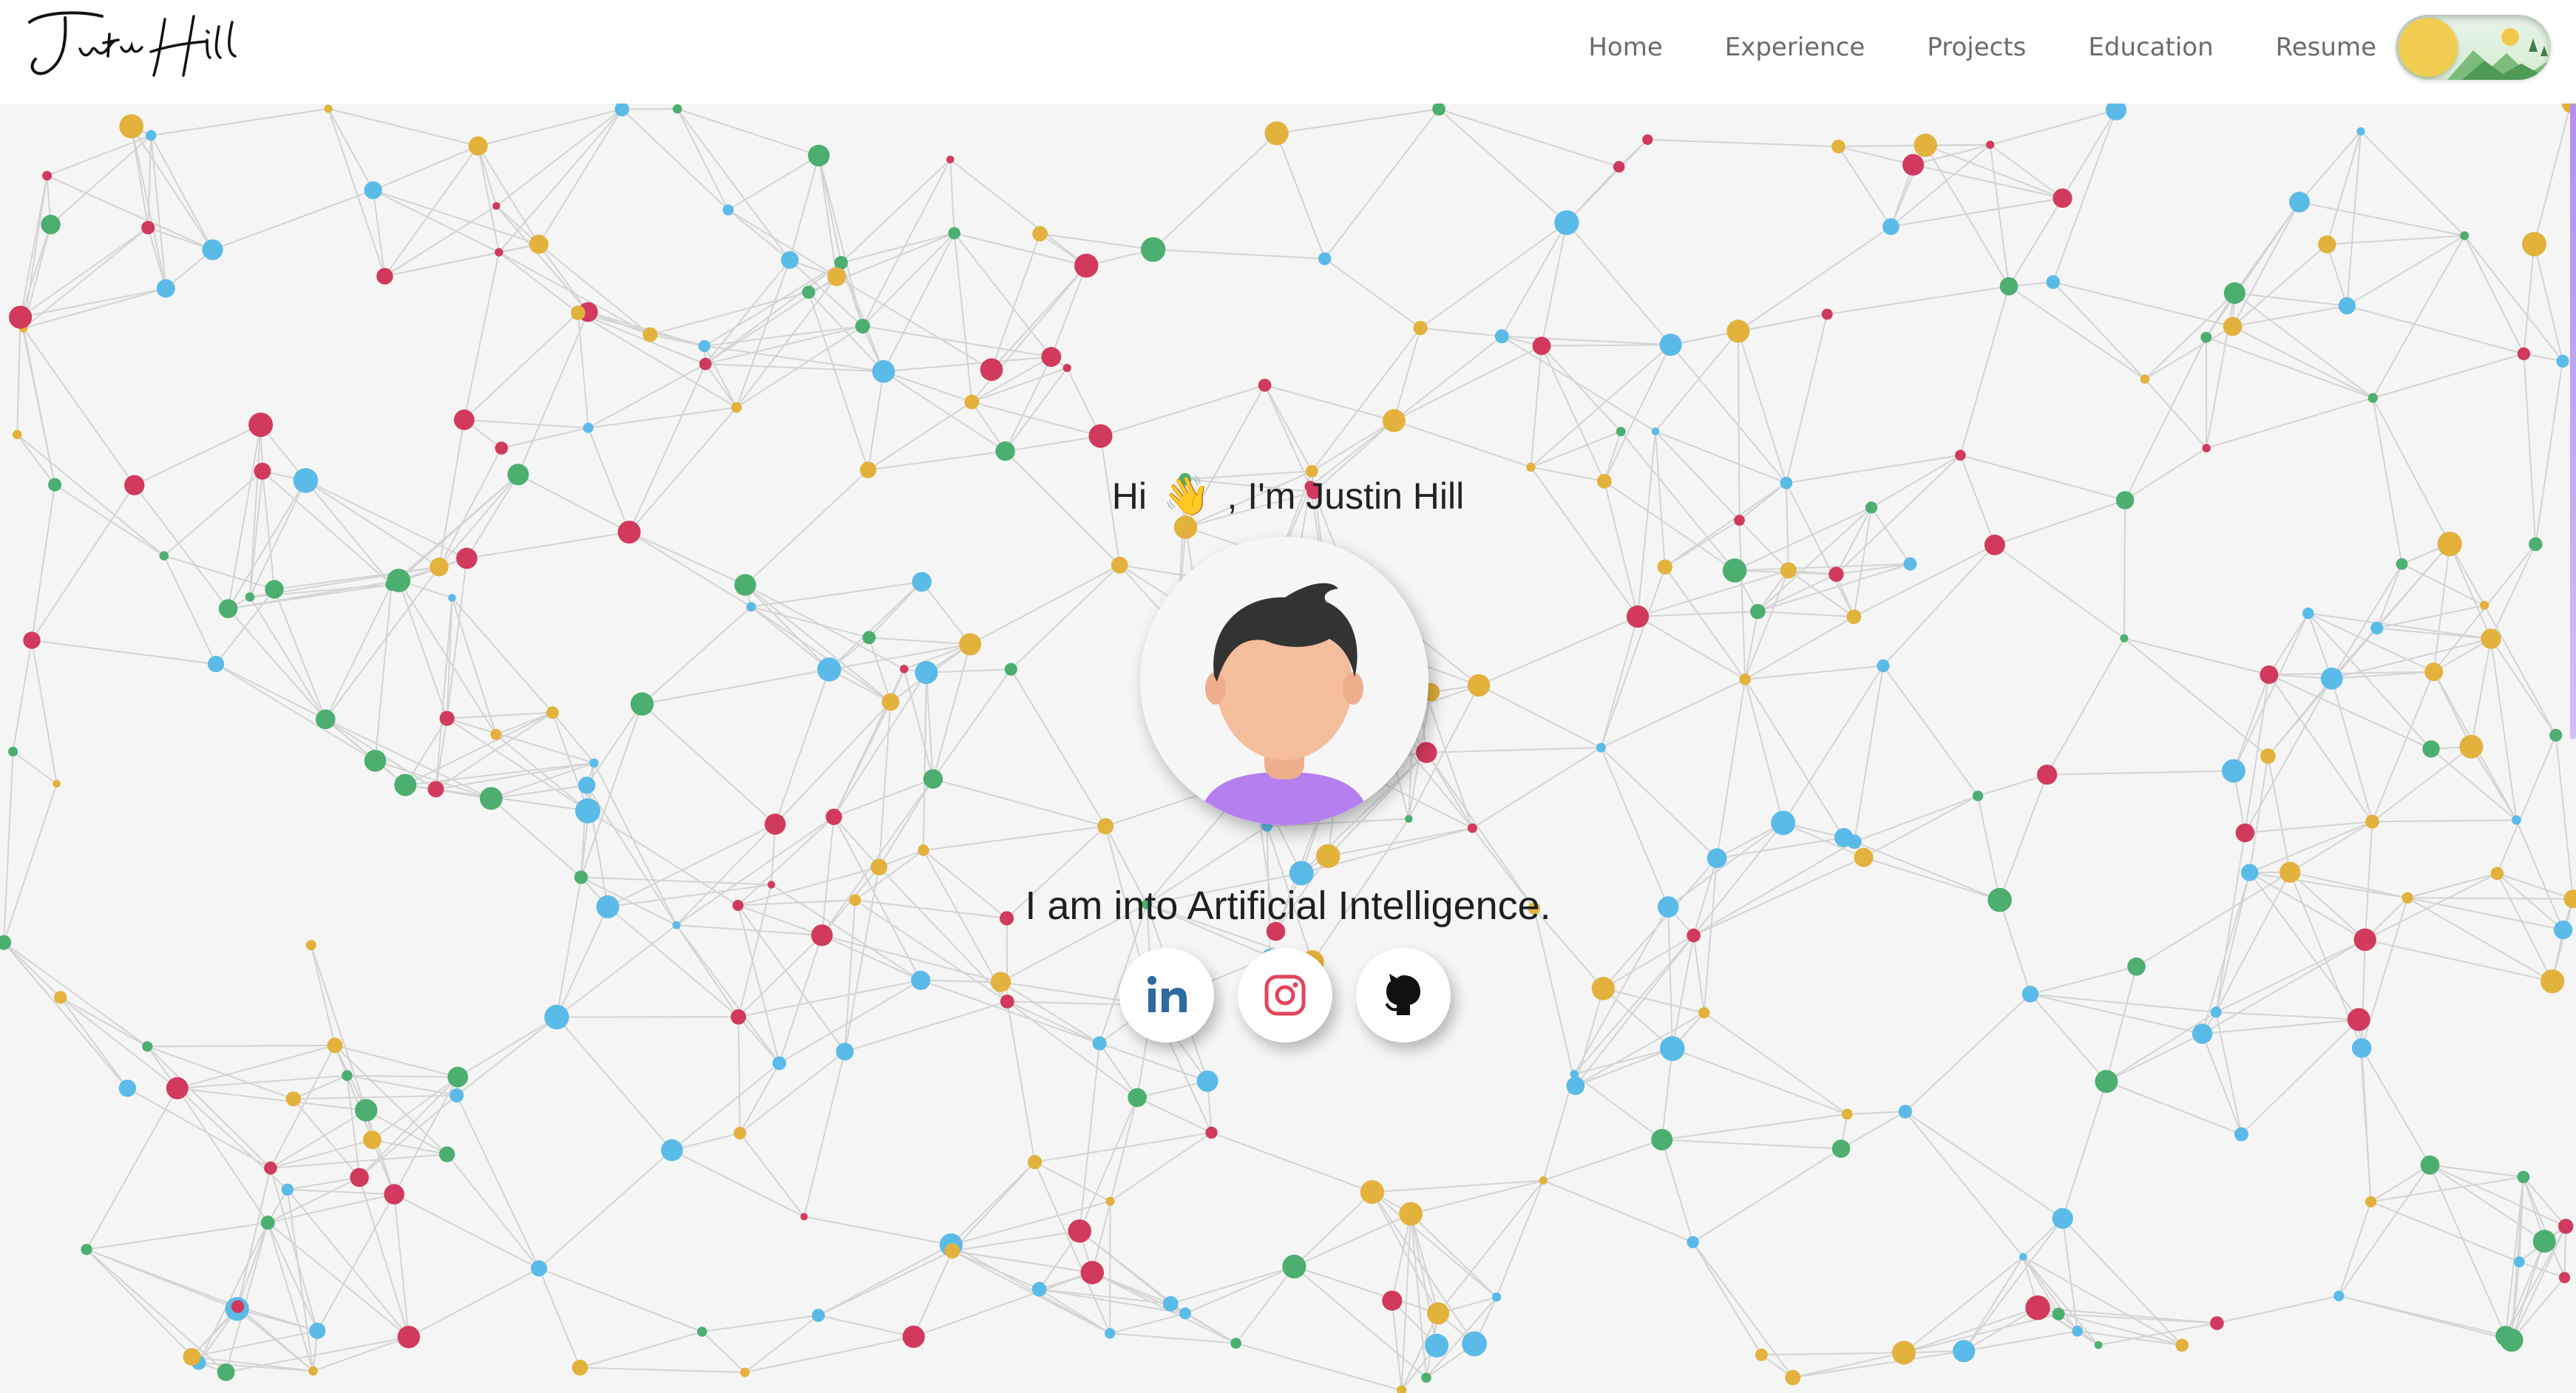 The image size is (2576, 1393). What do you see at coordinates (2326, 47) in the screenshot?
I see `nav-resume: Resume` at bounding box center [2326, 47].